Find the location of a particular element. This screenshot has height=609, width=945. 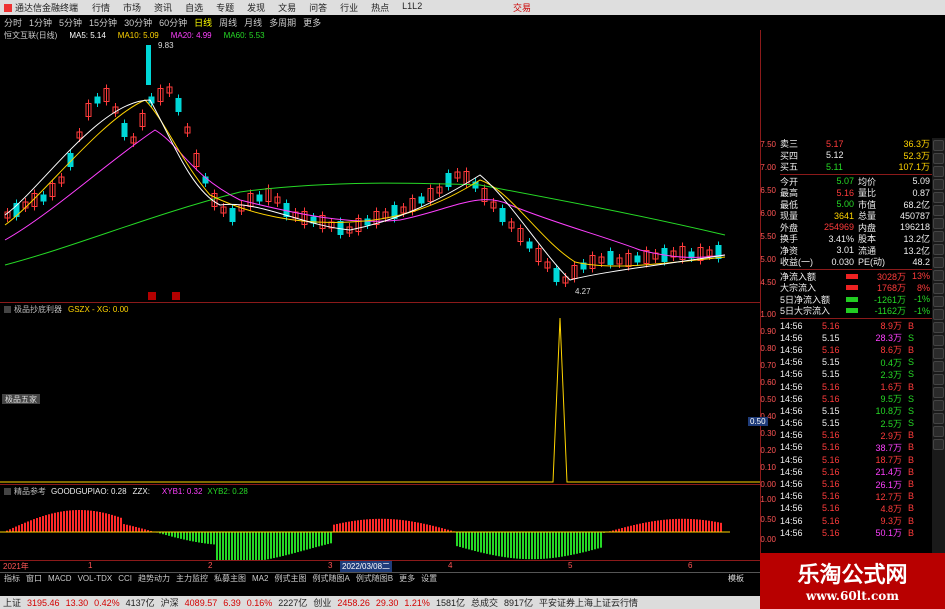

period-tab: 30分钟 is located at coordinates (138, 22).